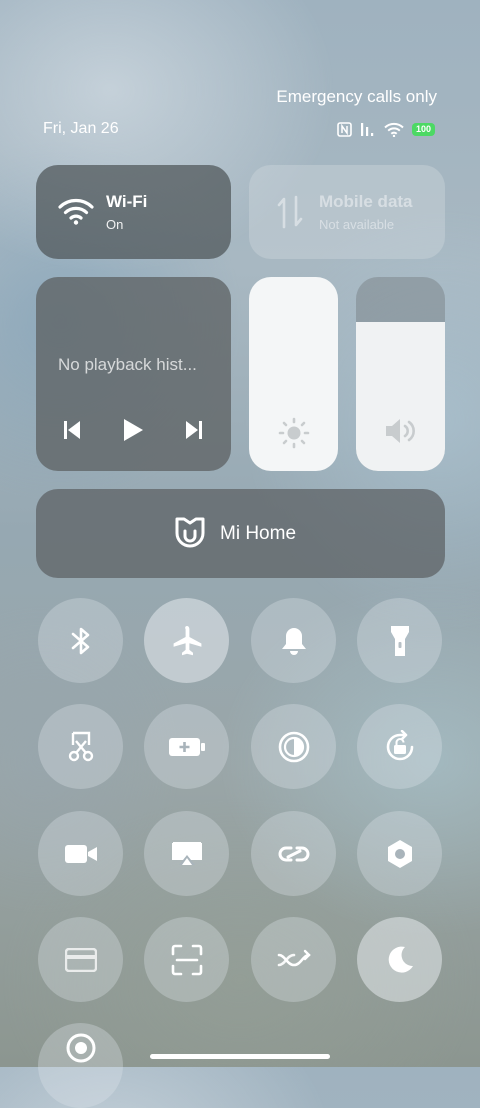 The image size is (480, 1108). I want to click on crossed-arrows-icon, so click(294, 957).